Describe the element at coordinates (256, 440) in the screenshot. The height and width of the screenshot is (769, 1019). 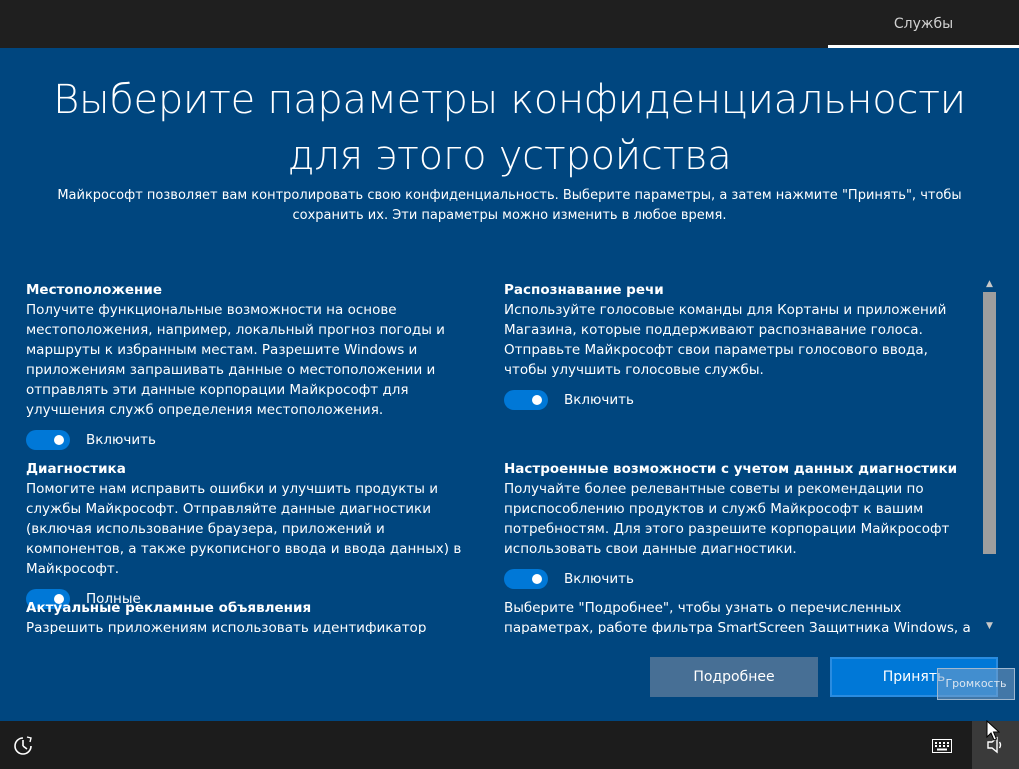
I see `location-toggle-row: Включить` at that location.